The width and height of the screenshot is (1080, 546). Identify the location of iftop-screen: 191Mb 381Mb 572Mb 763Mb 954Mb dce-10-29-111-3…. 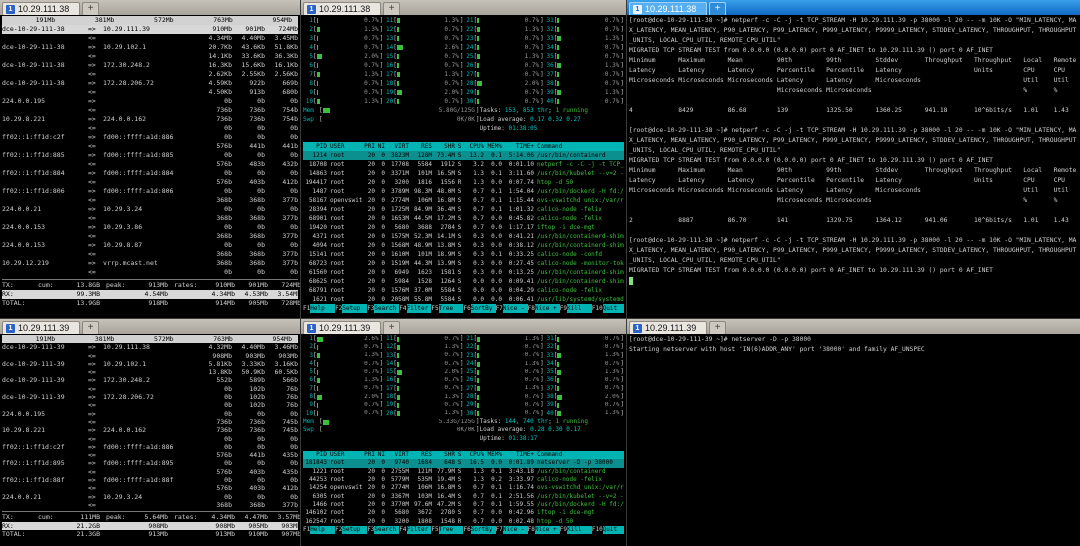
(150, 440).